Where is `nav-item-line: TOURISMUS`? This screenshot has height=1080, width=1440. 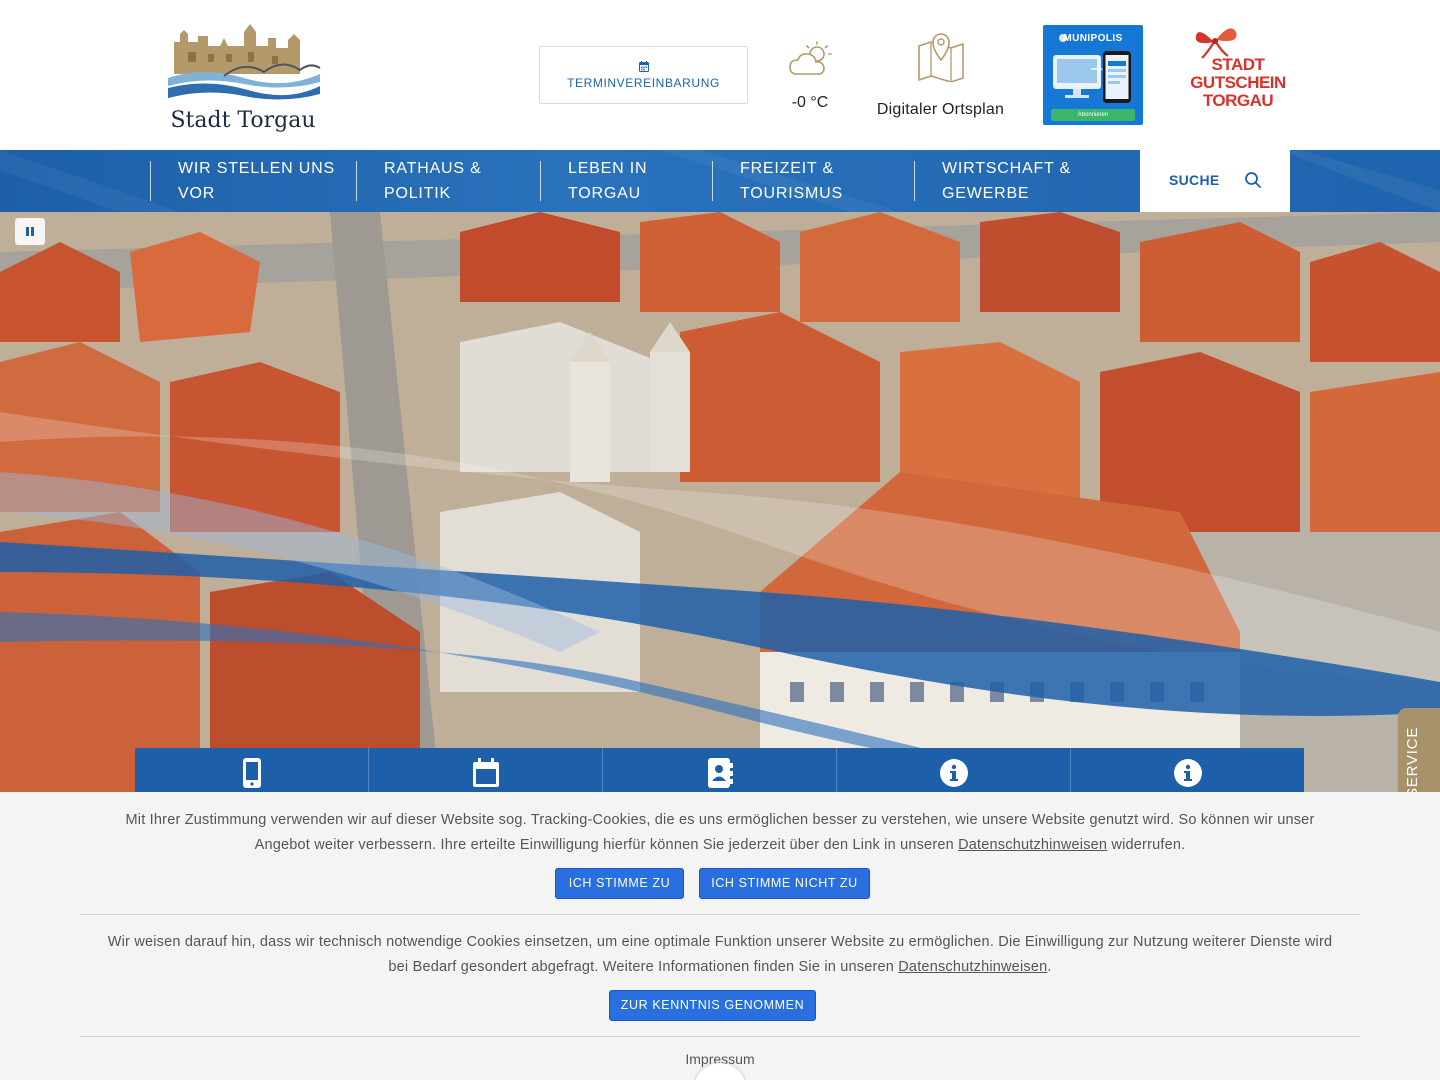
nav-item-line: TOURISMUS is located at coordinates (791, 193).